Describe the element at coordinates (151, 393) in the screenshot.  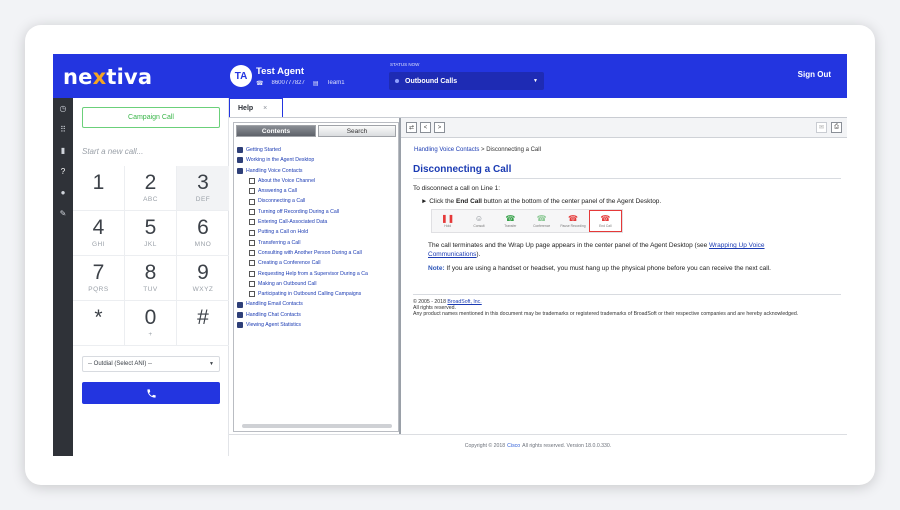
I see `call-button` at that location.